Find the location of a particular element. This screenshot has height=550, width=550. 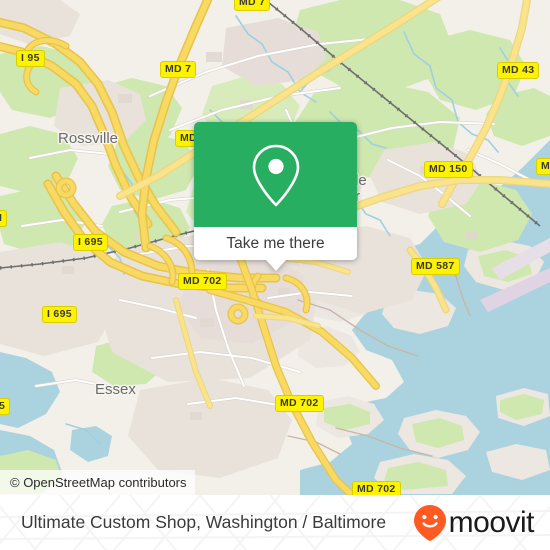

road-shield: 5 is located at coordinates (5, 406).